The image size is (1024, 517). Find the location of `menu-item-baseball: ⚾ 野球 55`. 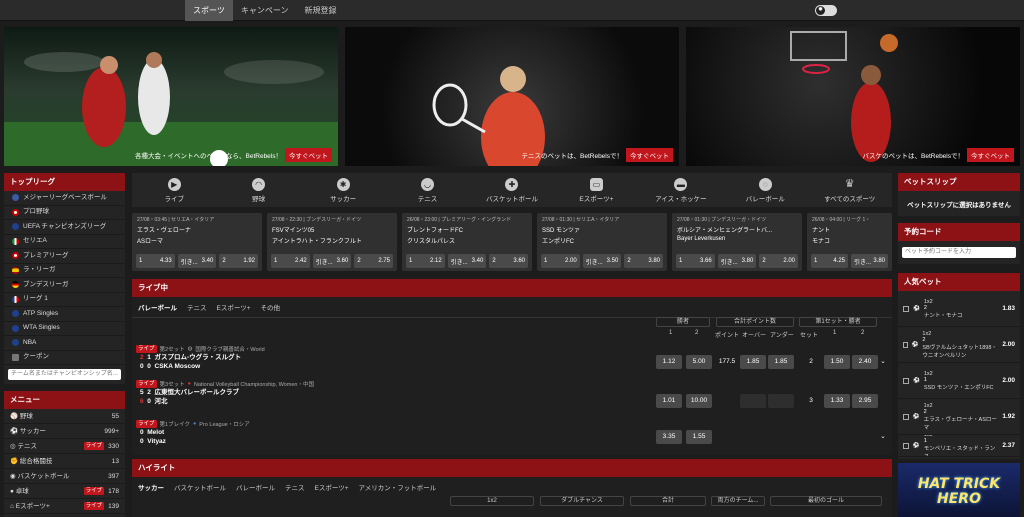

menu-item-baseball: ⚾ 野球 55 is located at coordinates (64, 416).